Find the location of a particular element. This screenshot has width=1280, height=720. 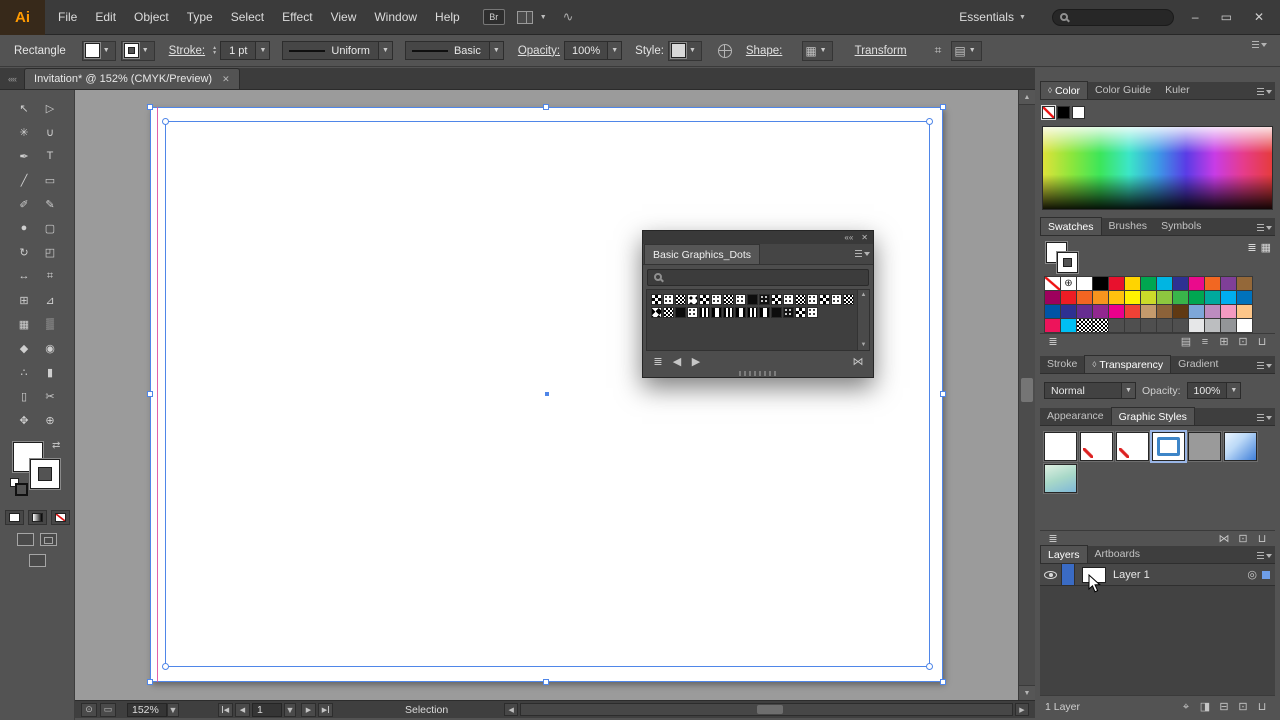

blend-tool: ◉ is located at coordinates (50, 348).